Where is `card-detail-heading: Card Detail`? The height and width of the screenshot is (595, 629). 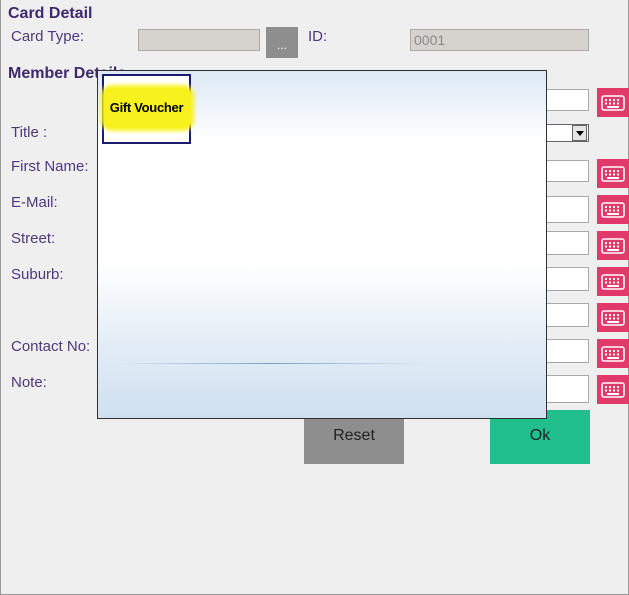 card-detail-heading: Card Detail is located at coordinates (50, 13).